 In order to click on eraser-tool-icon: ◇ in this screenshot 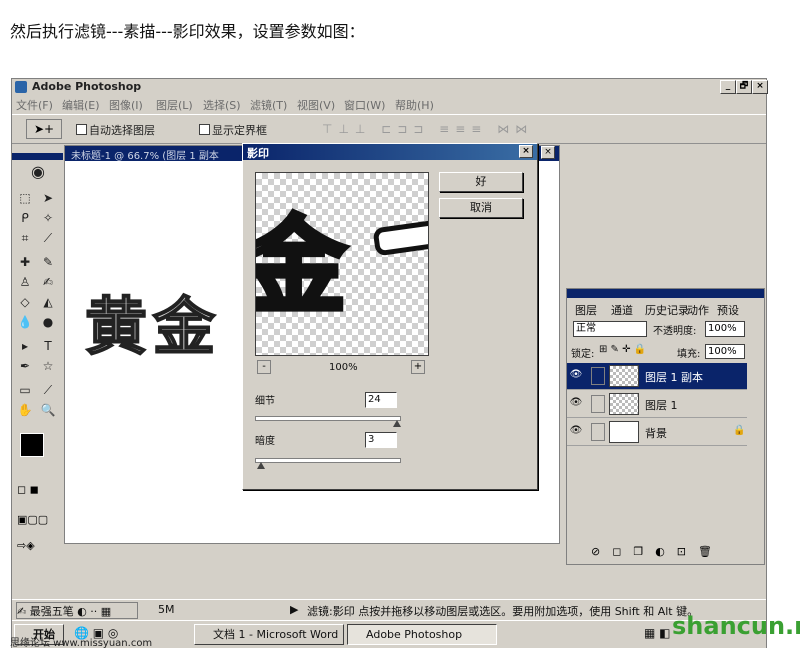, I will do `click(25, 302)`.